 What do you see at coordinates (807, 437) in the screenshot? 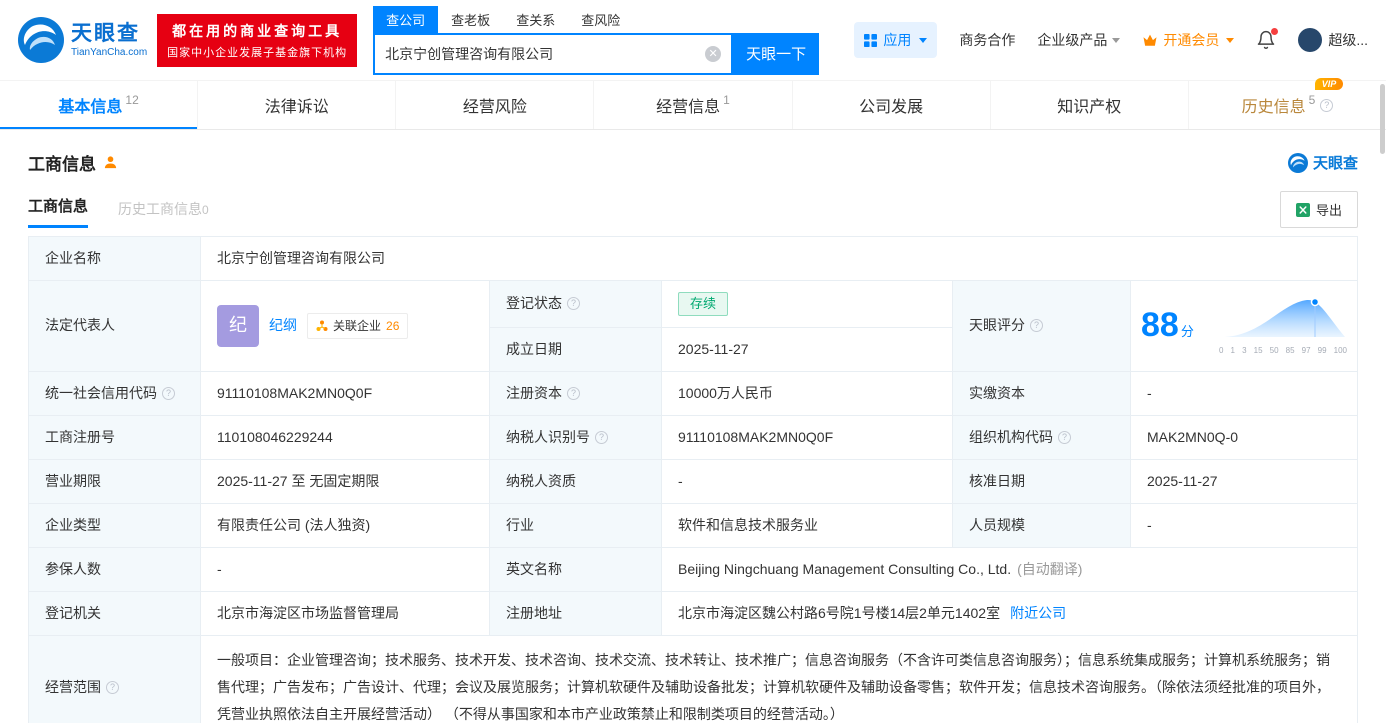
I see `taxpayer-id-value: 91110108MAK2MN0Q0F` at bounding box center [807, 437].